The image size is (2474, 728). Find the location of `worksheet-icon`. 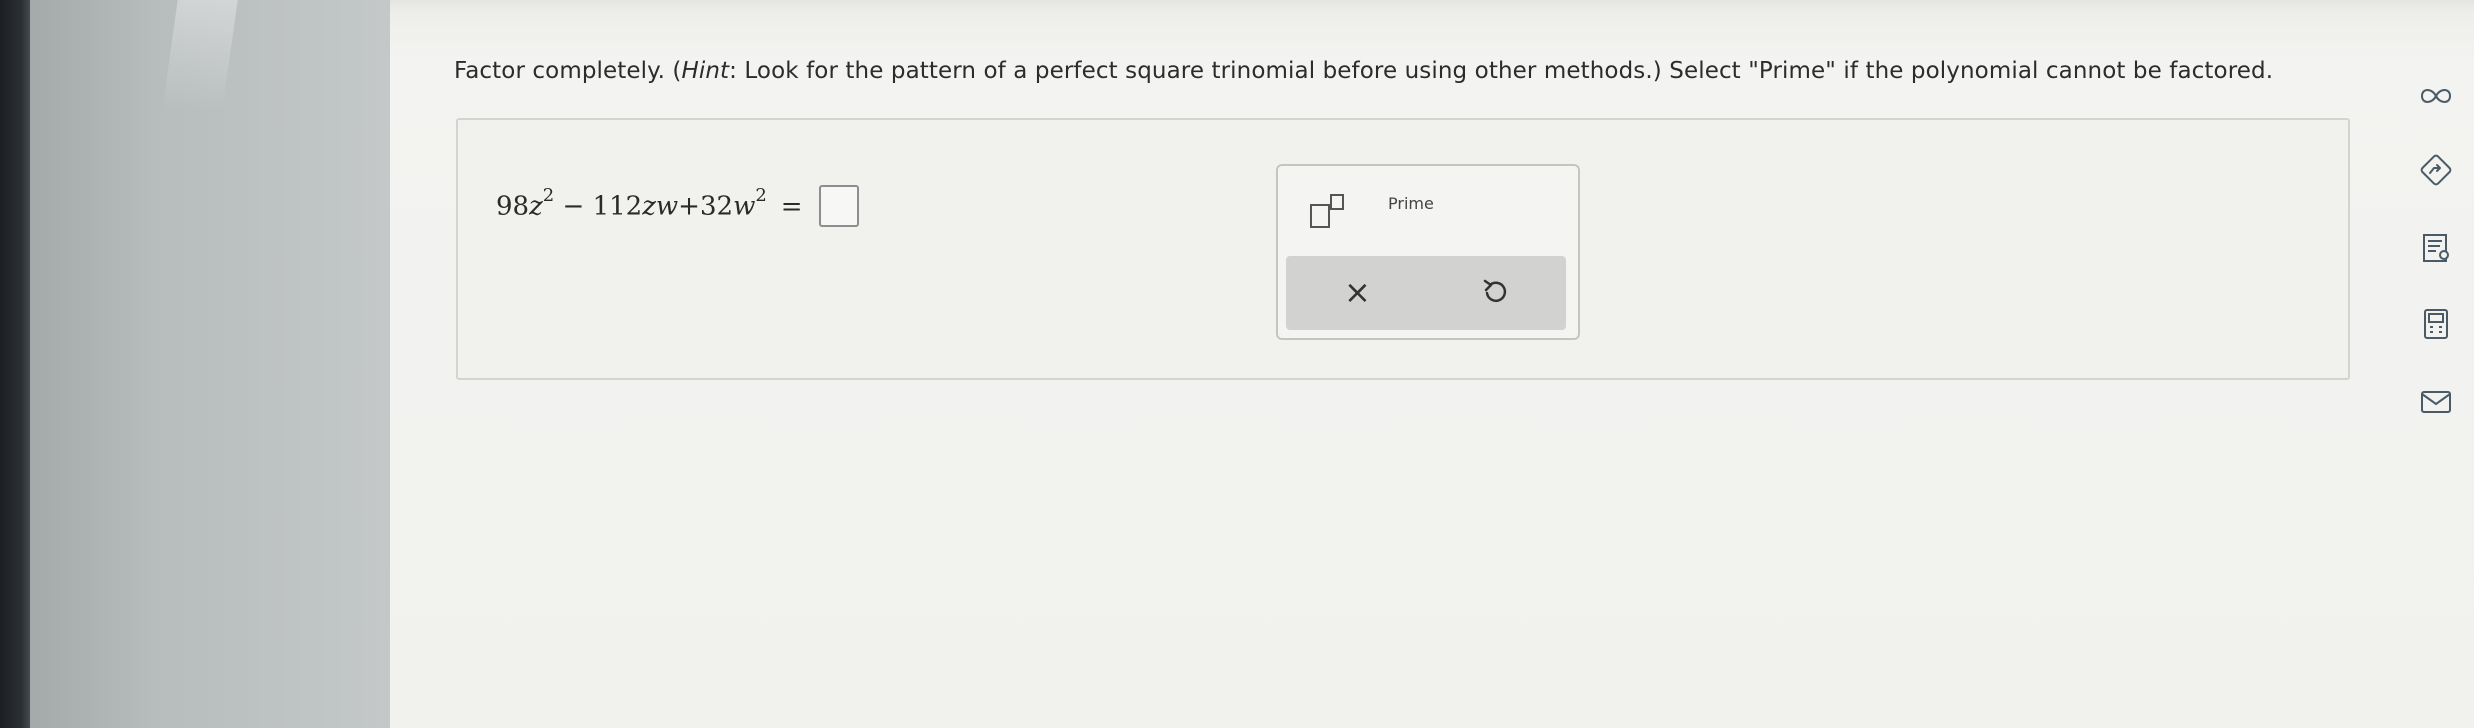

worksheet-icon is located at coordinates (2436, 248).